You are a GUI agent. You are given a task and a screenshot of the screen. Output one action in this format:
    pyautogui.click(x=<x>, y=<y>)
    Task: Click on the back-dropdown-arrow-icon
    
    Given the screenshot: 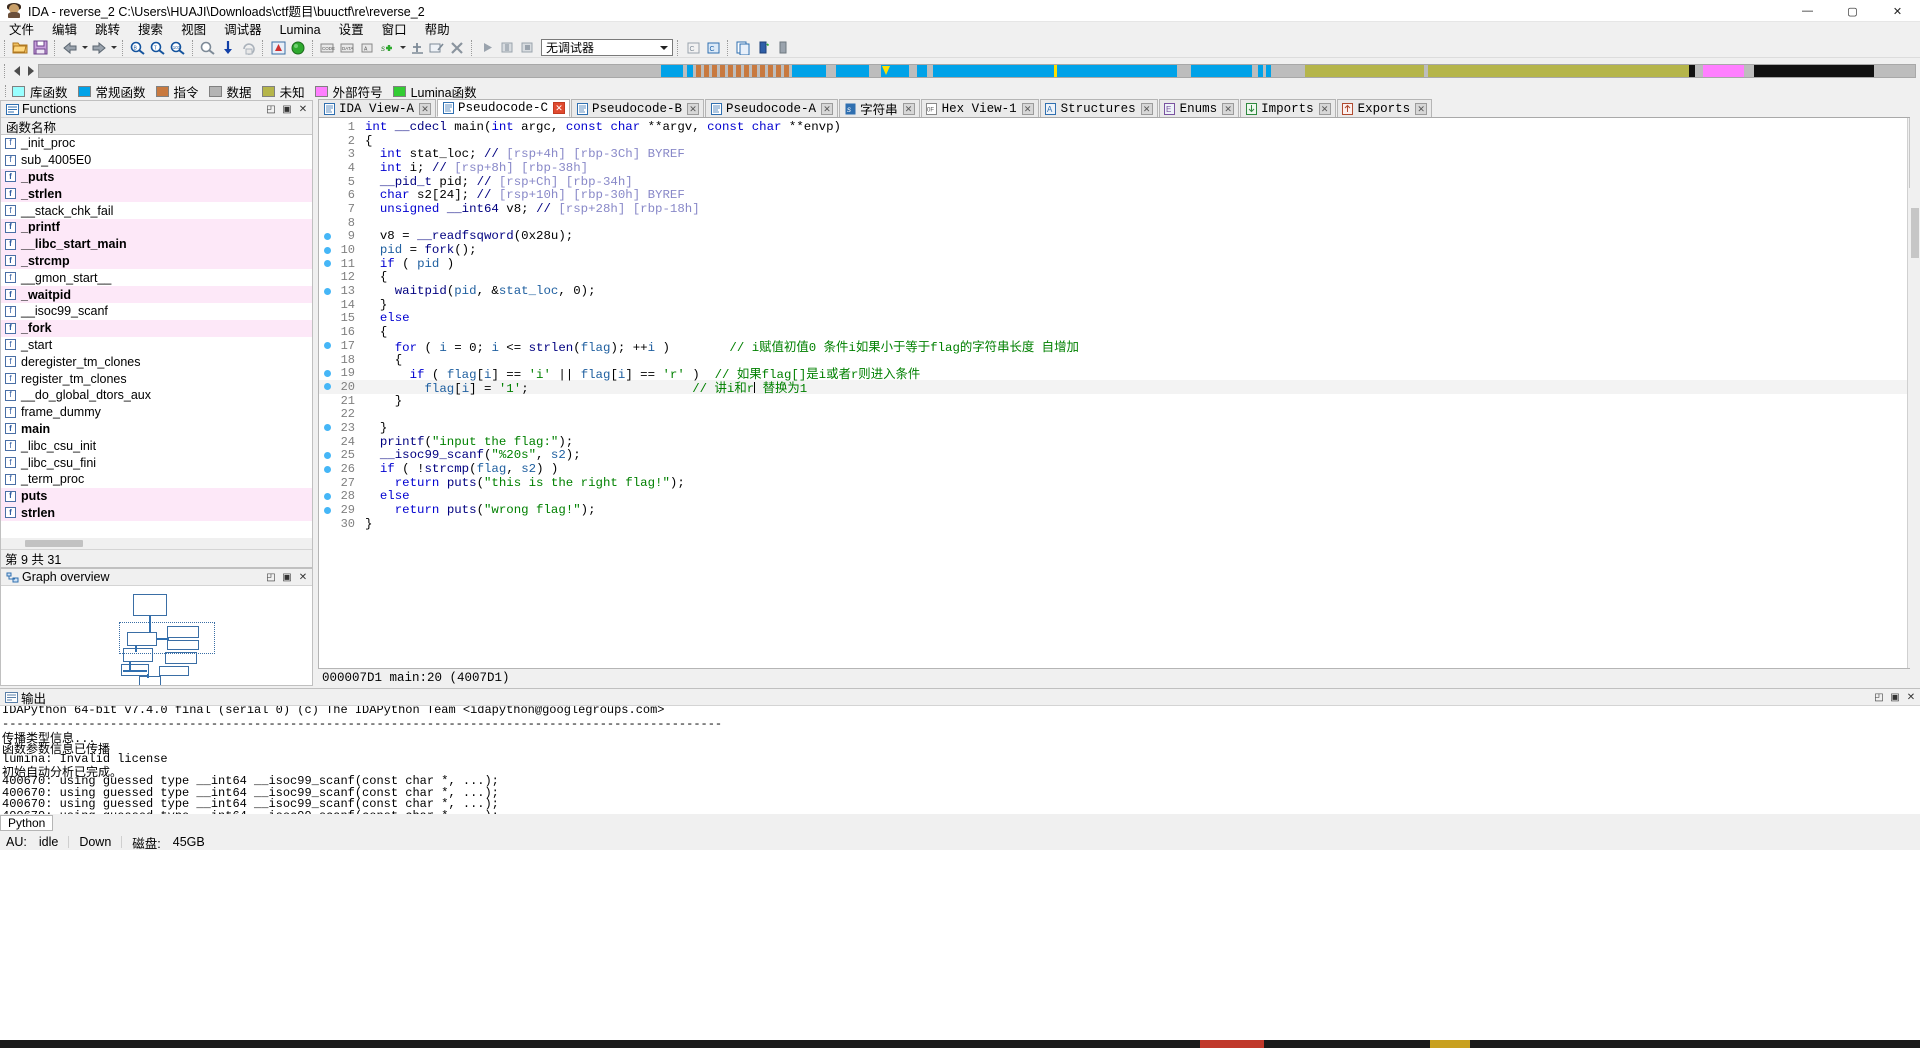 What is the action you would take?
    pyautogui.click(x=84, y=48)
    